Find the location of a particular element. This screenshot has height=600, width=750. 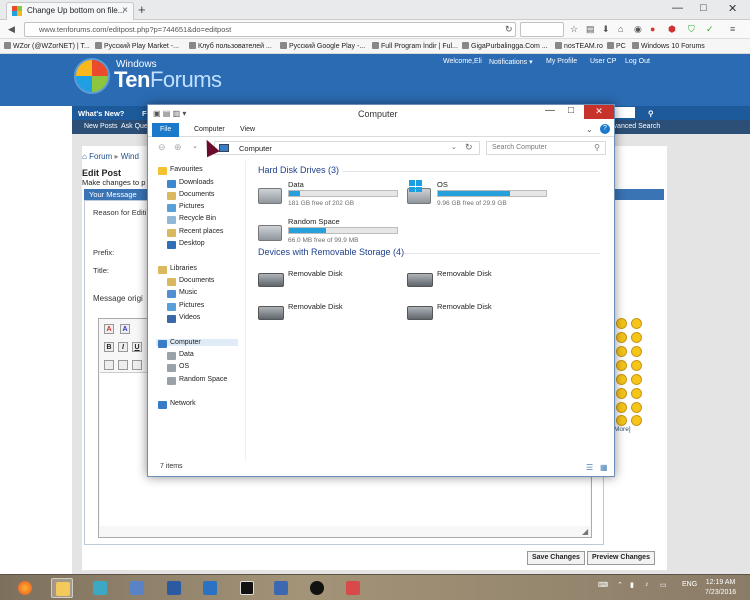

snipping-tool-taskbar-icon is located at coordinates (353, 588).